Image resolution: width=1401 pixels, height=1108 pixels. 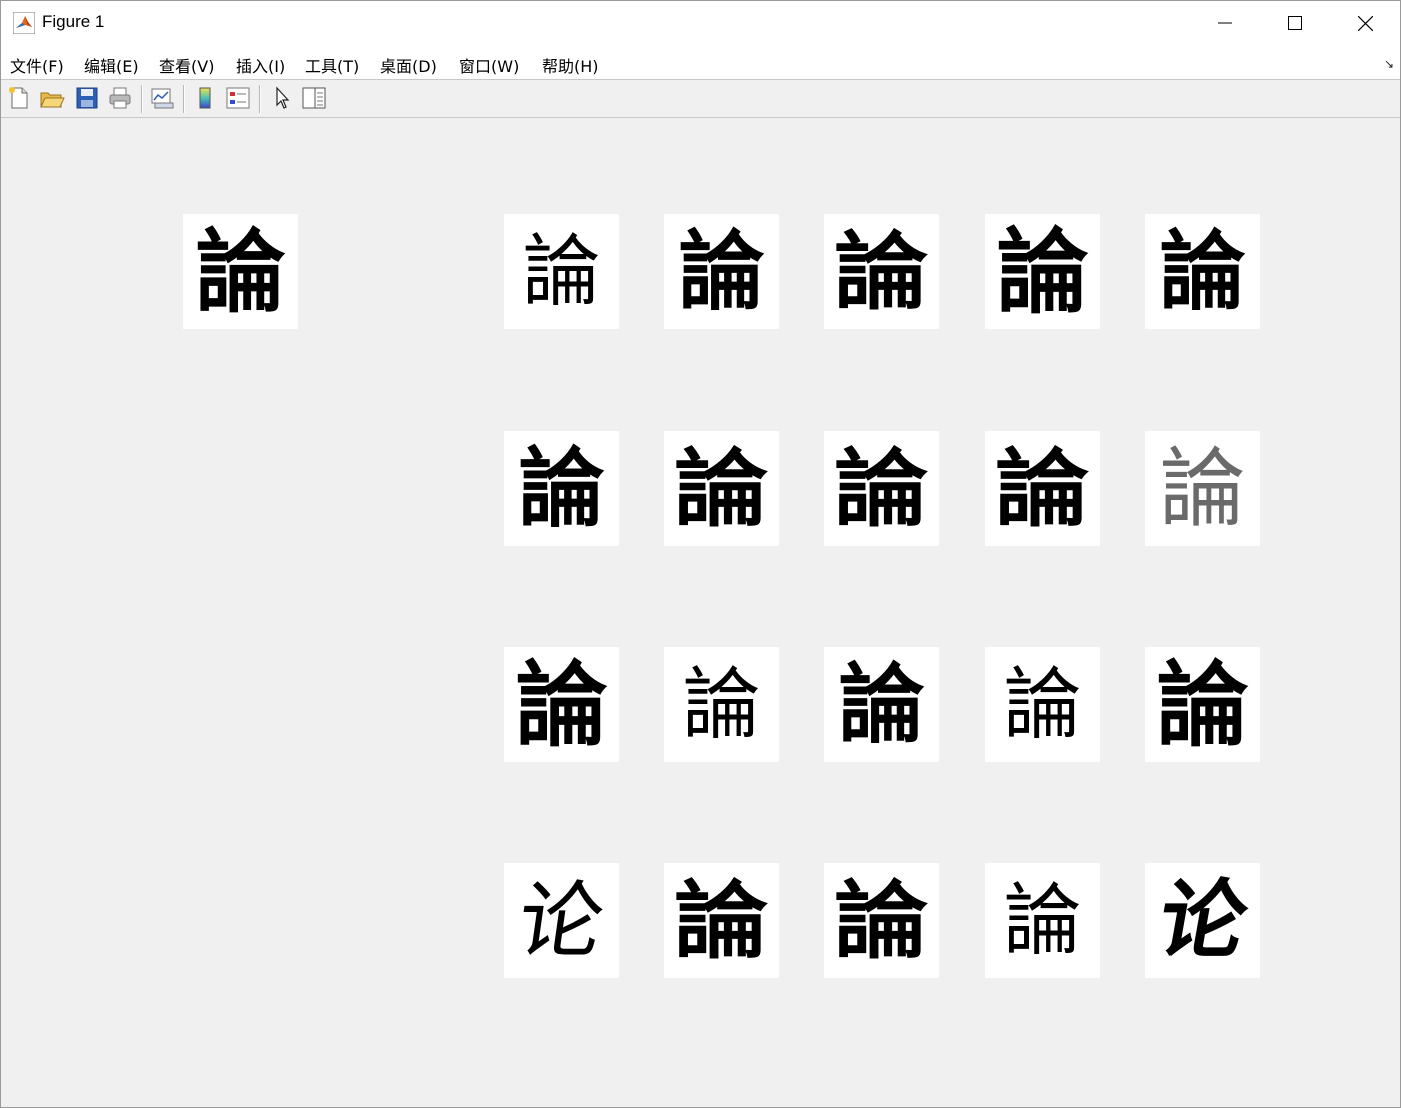 I want to click on new-figure-icon, so click(x=19, y=98).